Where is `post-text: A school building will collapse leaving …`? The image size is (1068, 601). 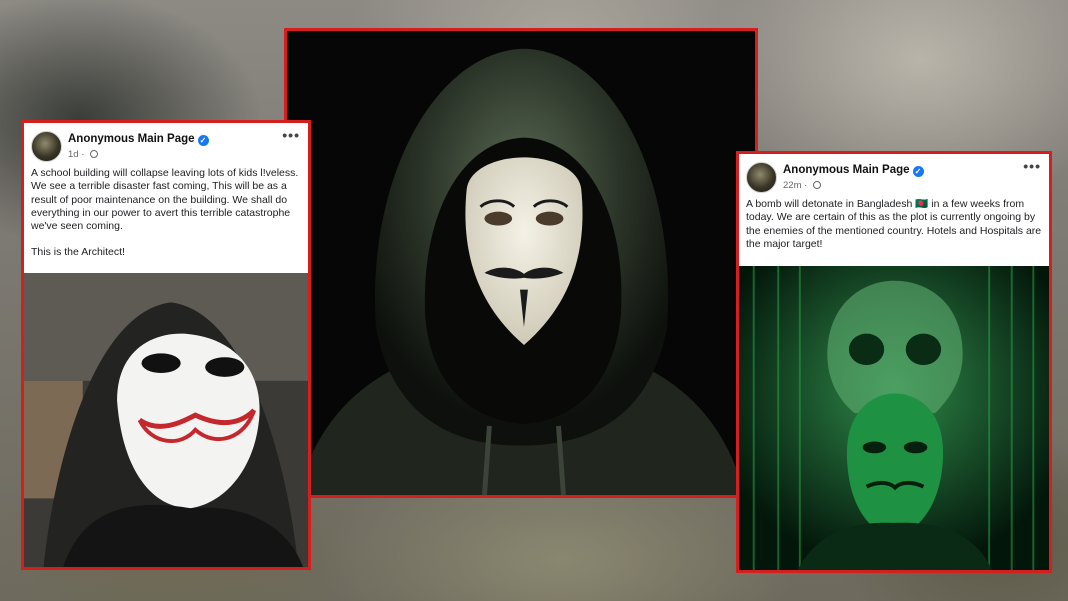 post-text: A school building will collapse leaving … is located at coordinates (166, 219).